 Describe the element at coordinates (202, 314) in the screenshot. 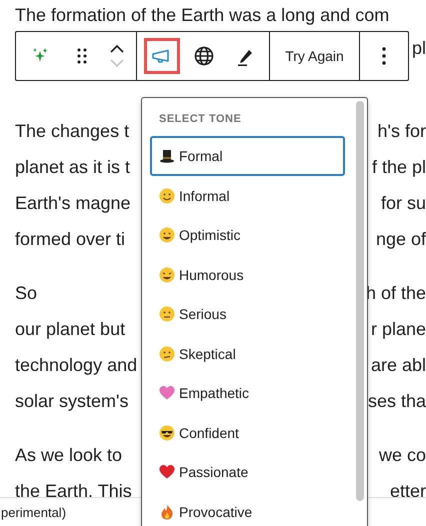

I see `option-label: Serious` at that location.